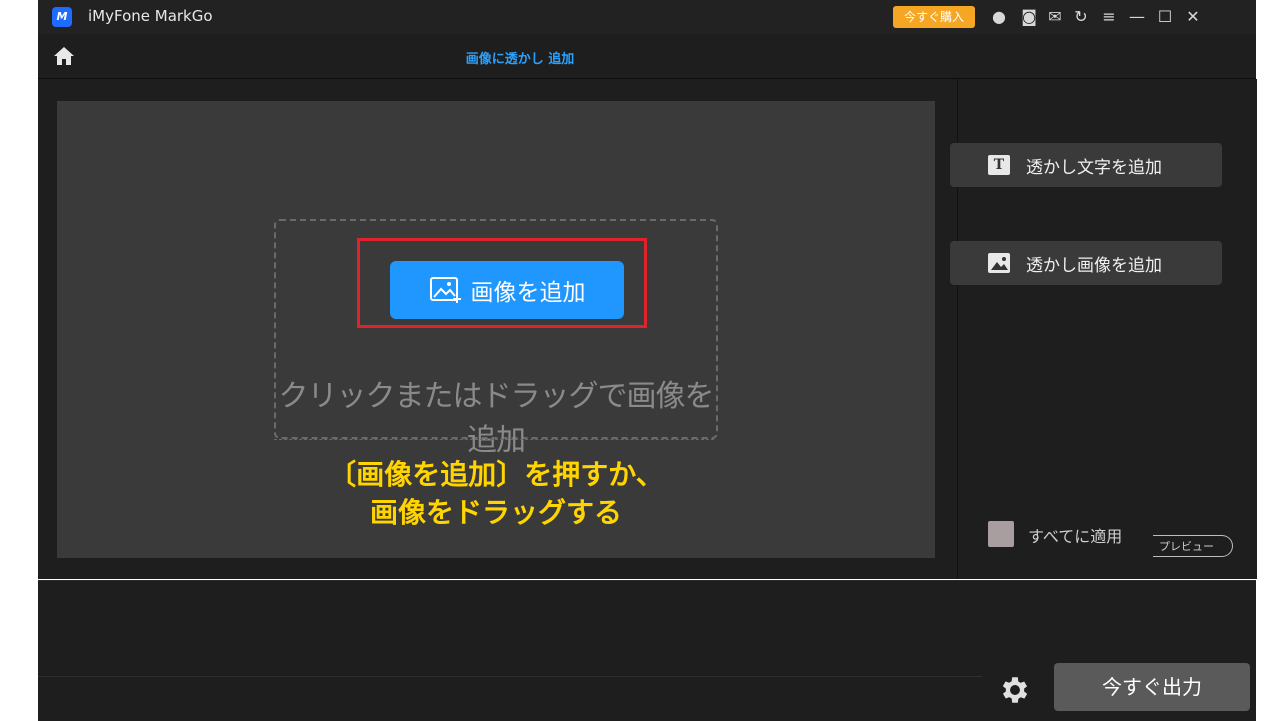  What do you see at coordinates (1193, 546) in the screenshot?
I see `preview-button: プレビュー` at bounding box center [1193, 546].